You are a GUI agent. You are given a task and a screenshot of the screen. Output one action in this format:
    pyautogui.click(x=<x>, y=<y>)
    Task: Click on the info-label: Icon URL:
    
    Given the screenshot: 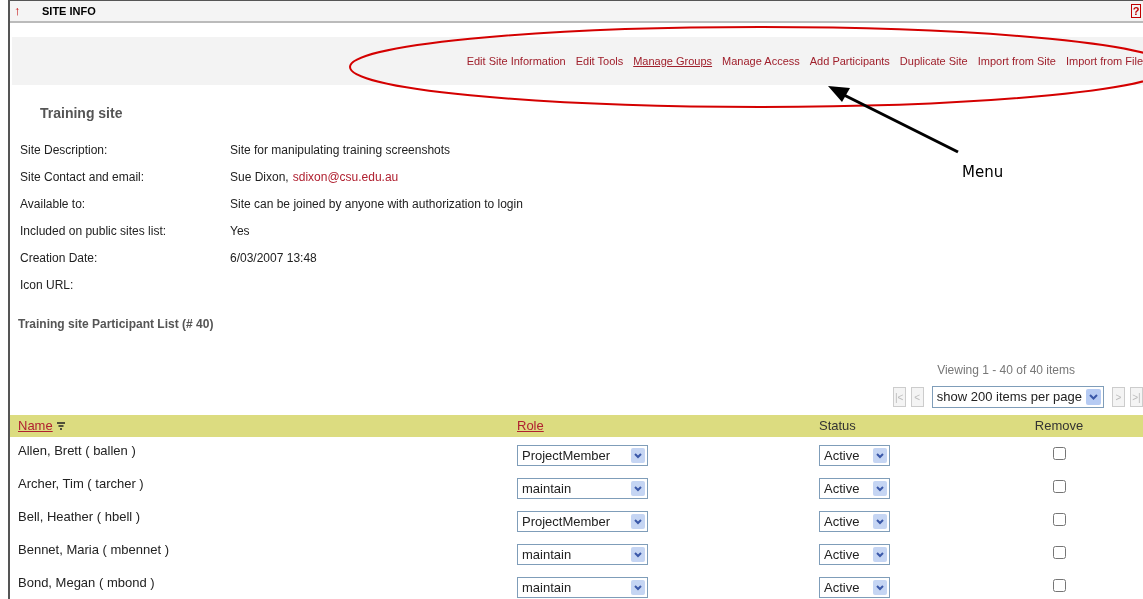 What is the action you would take?
    pyautogui.click(x=47, y=285)
    